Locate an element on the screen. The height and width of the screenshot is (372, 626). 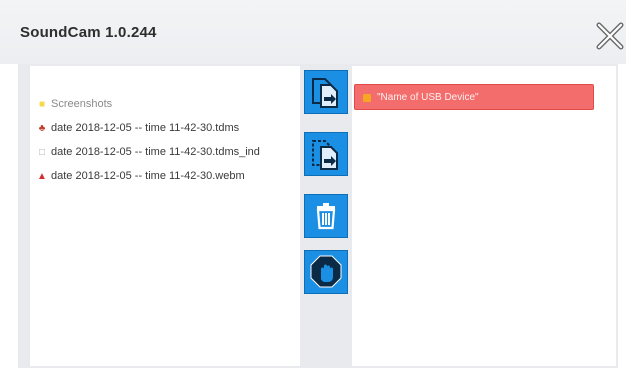
copy-to-device-button is located at coordinates (326, 92).